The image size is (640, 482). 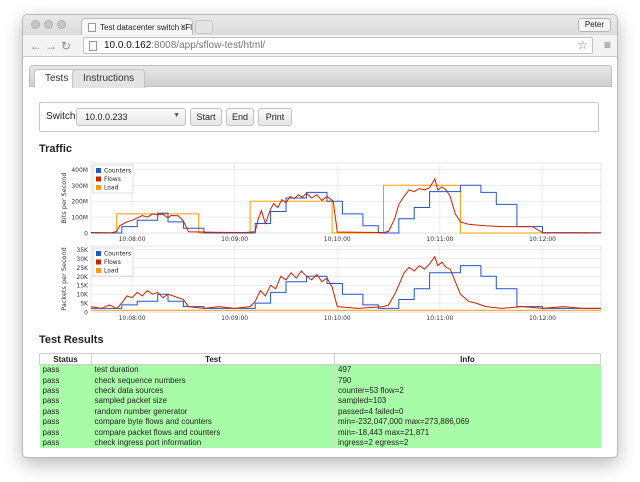 What do you see at coordinates (176, 115) in the screenshot?
I see `chevron-down-icon: ▼` at bounding box center [176, 115].